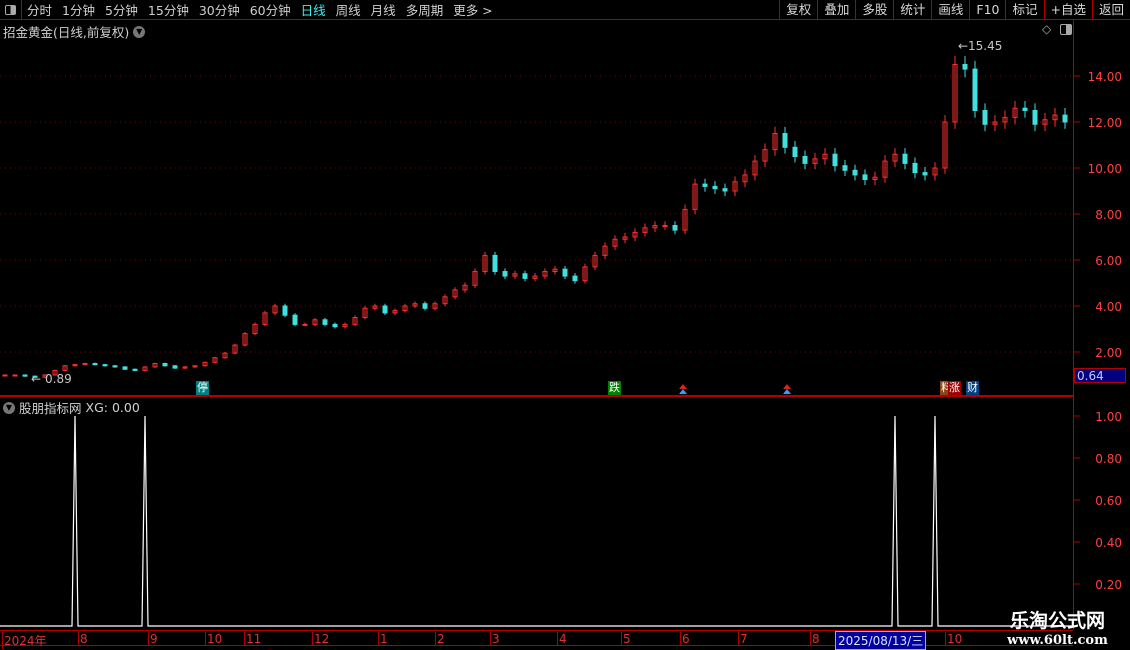  Describe the element at coordinates (972, 388) in the screenshot. I see `event-marker: 财` at that location.